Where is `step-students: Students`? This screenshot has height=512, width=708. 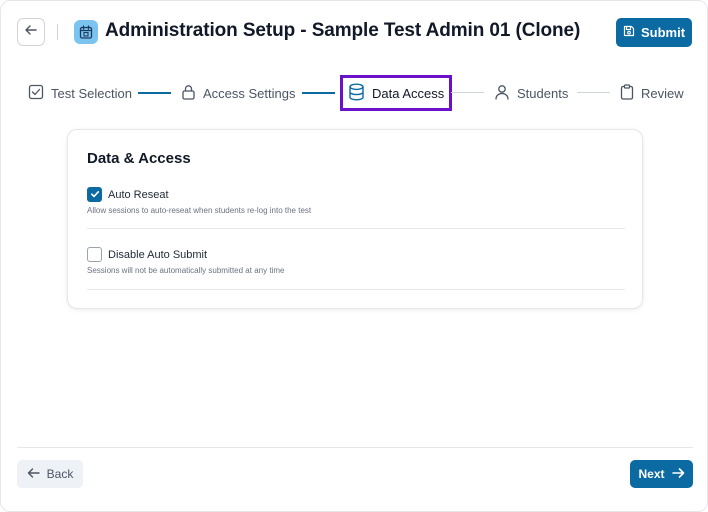 step-students: Students is located at coordinates (531, 93).